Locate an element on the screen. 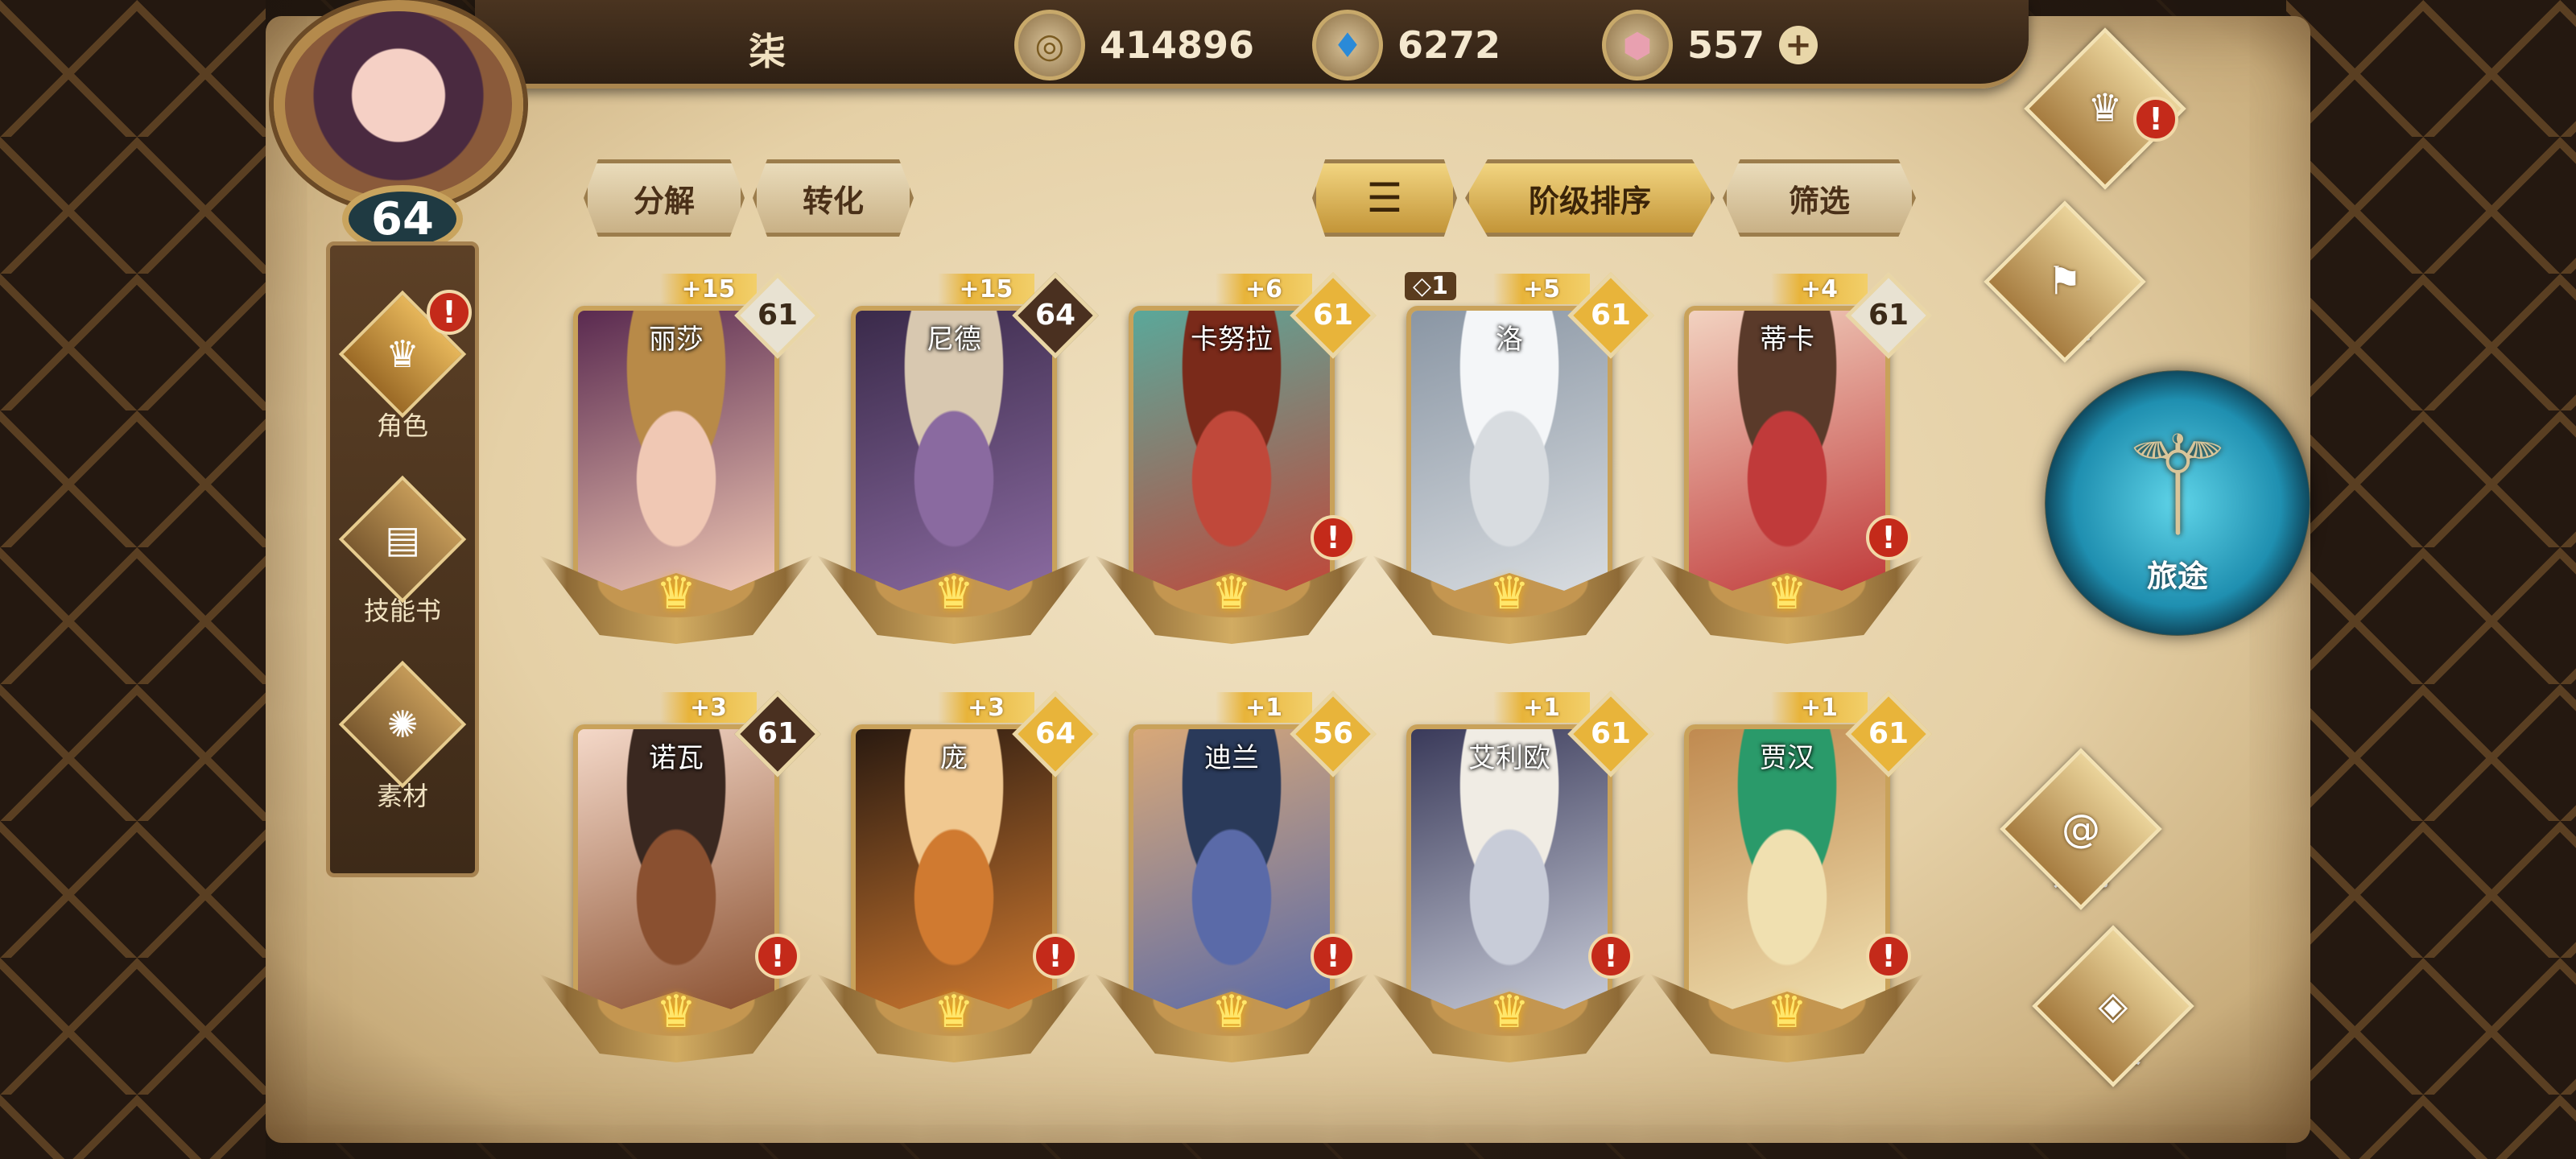 The image size is (2576, 1159). hero-level: 56 is located at coordinates (1333, 733).